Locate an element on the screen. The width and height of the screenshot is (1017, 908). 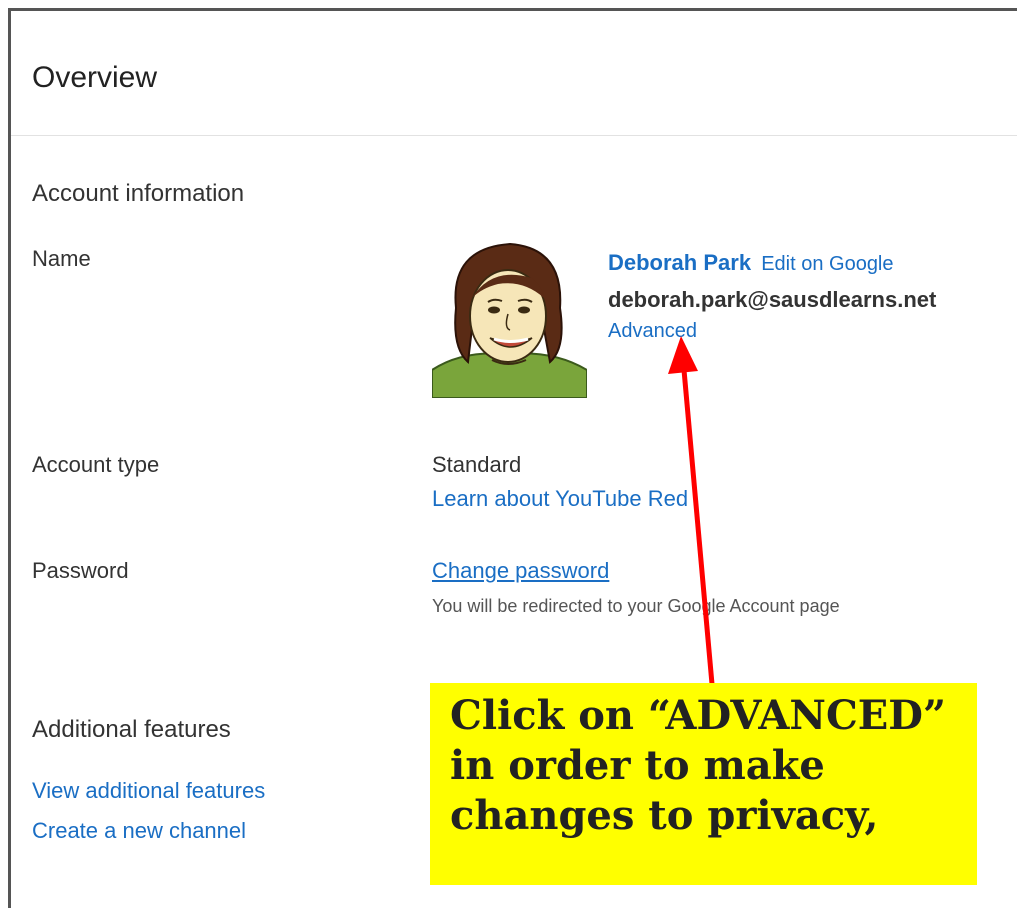
additional-features-heading: Additional features is located at coordinates (131, 729).